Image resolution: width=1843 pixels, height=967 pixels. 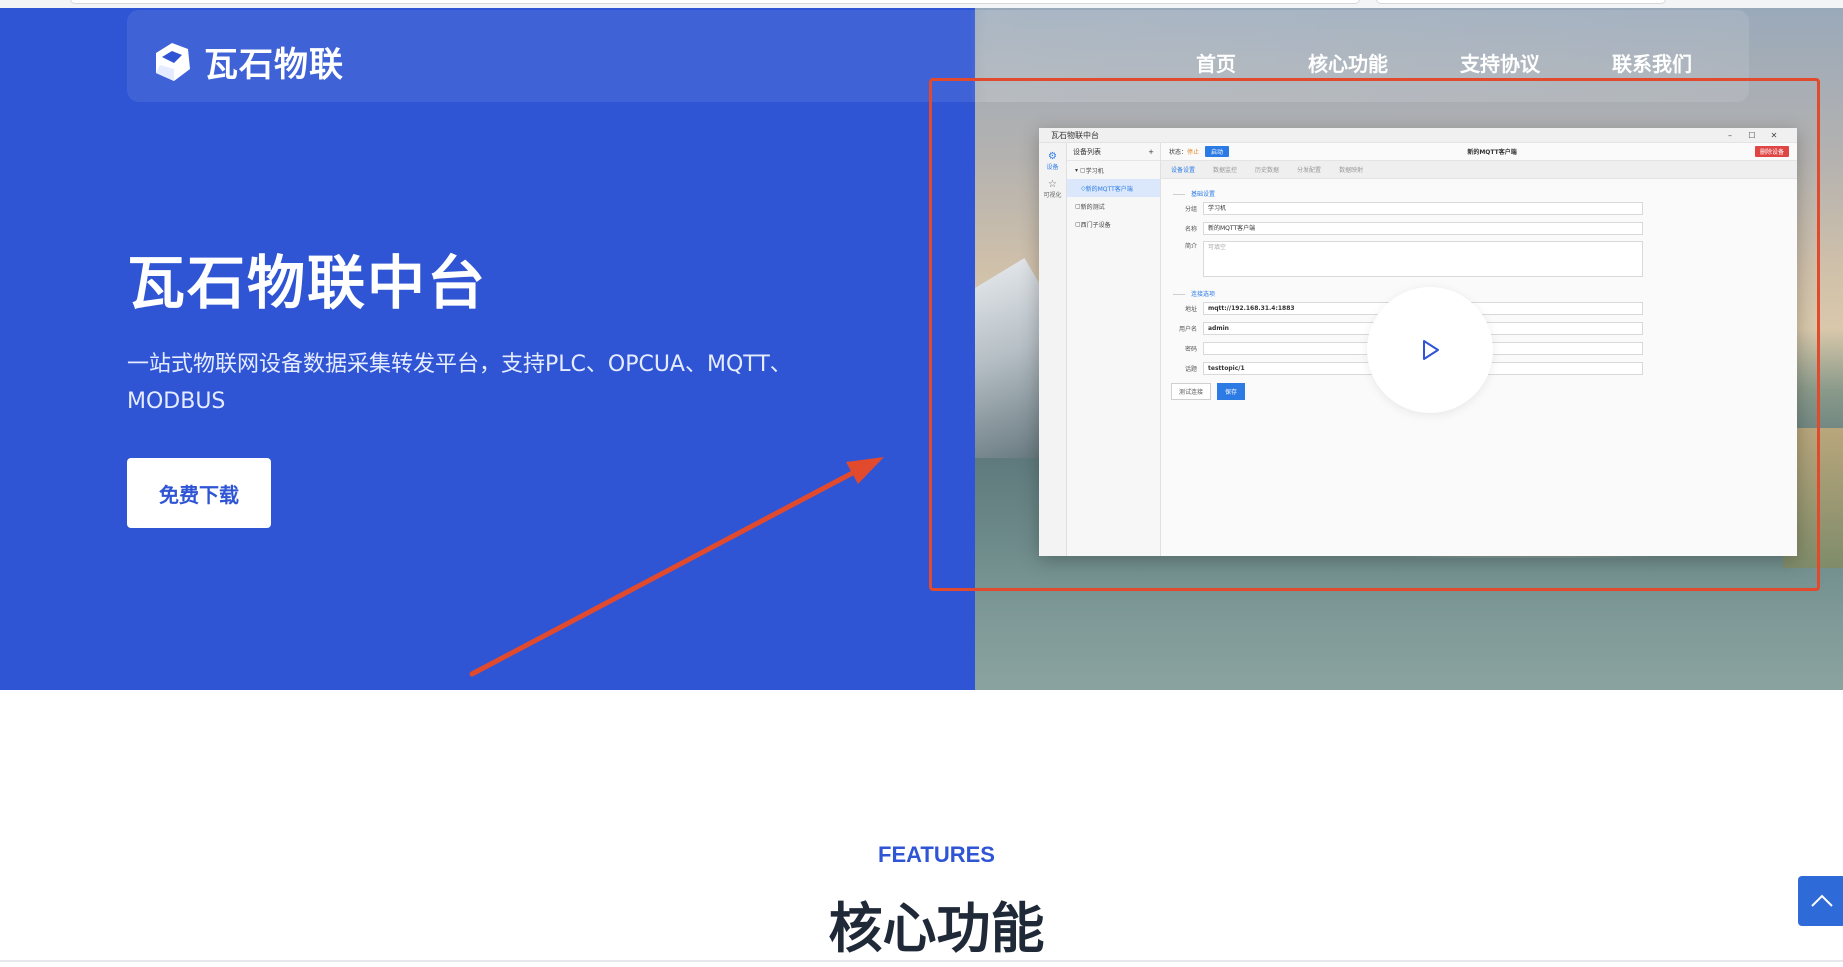 I want to click on features-title: 核心功能, so click(x=936, y=928).